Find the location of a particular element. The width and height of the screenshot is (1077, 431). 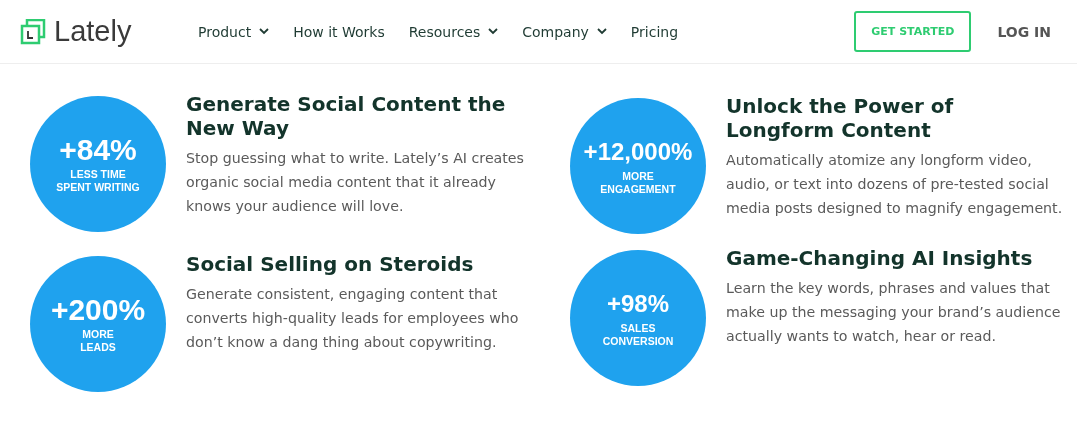

feature-description: Stop guessing what to write. Lately’s AI creates organic social media content that it already knows your audience will love. is located at coordinates (355, 182).